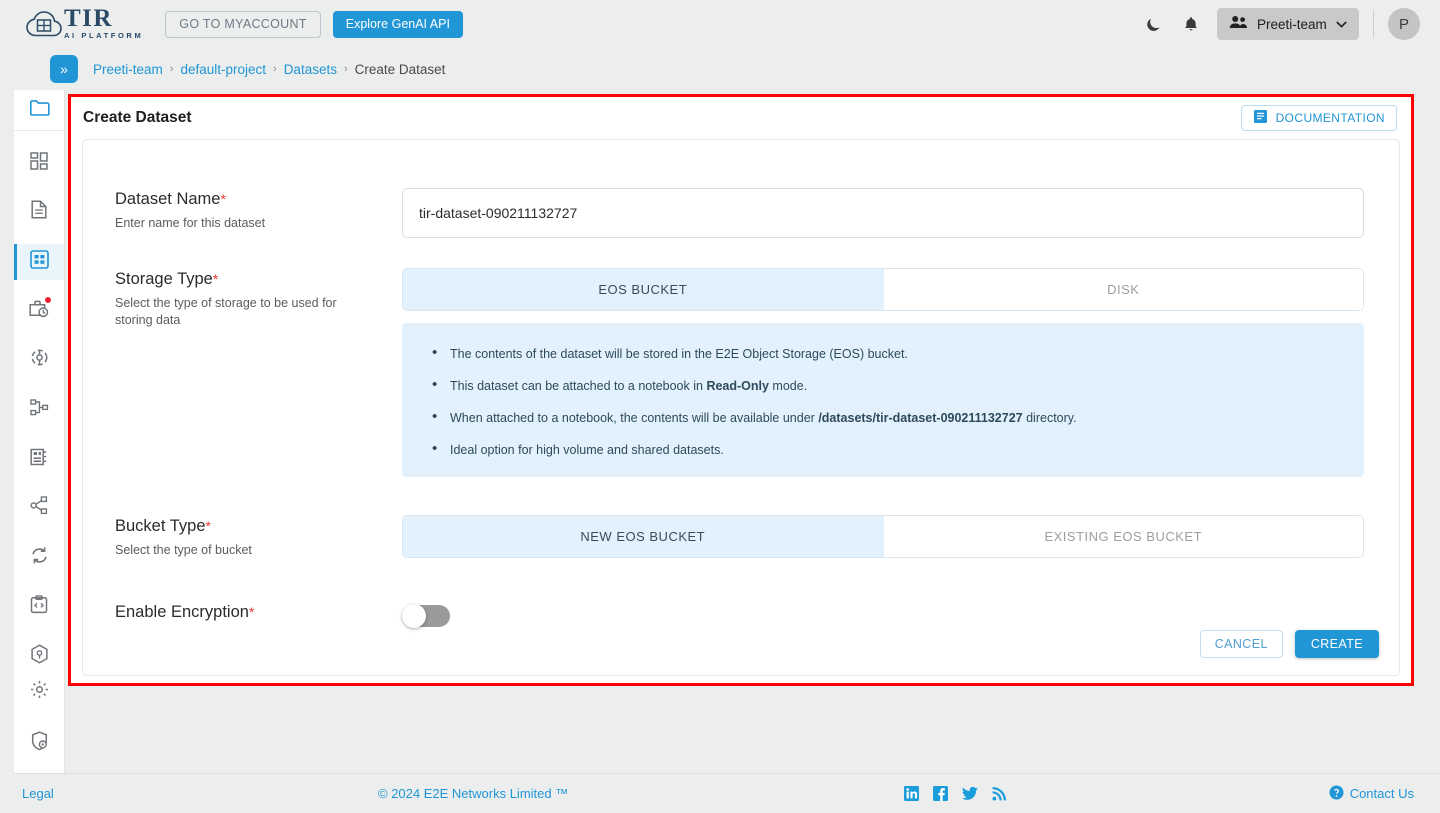 The height and width of the screenshot is (813, 1440). I want to click on facebook-icon, so click(940, 793).